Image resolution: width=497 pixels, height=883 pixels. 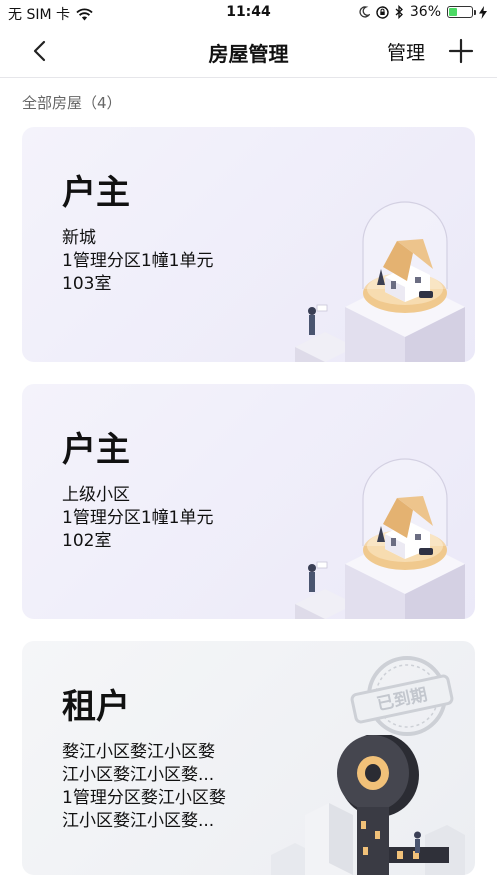 I want to click on battery-icon, so click(x=461, y=12).